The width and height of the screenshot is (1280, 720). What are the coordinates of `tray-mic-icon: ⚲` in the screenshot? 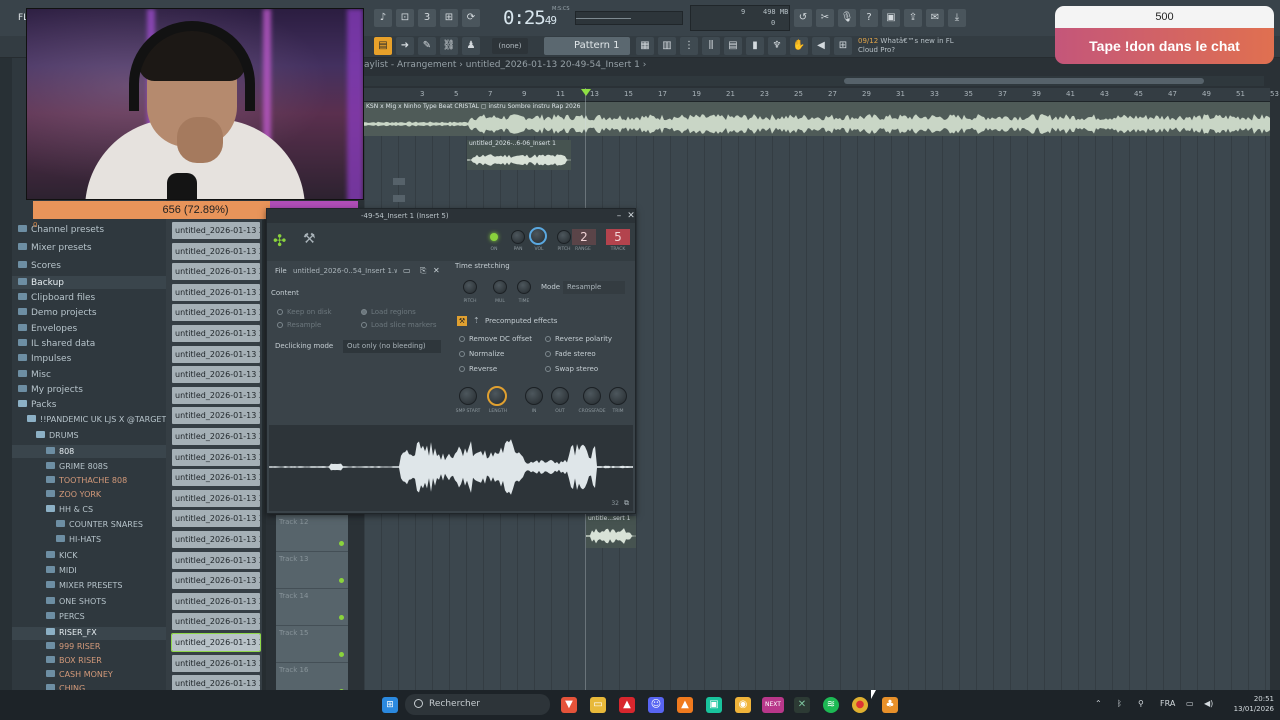 It's located at (1141, 703).